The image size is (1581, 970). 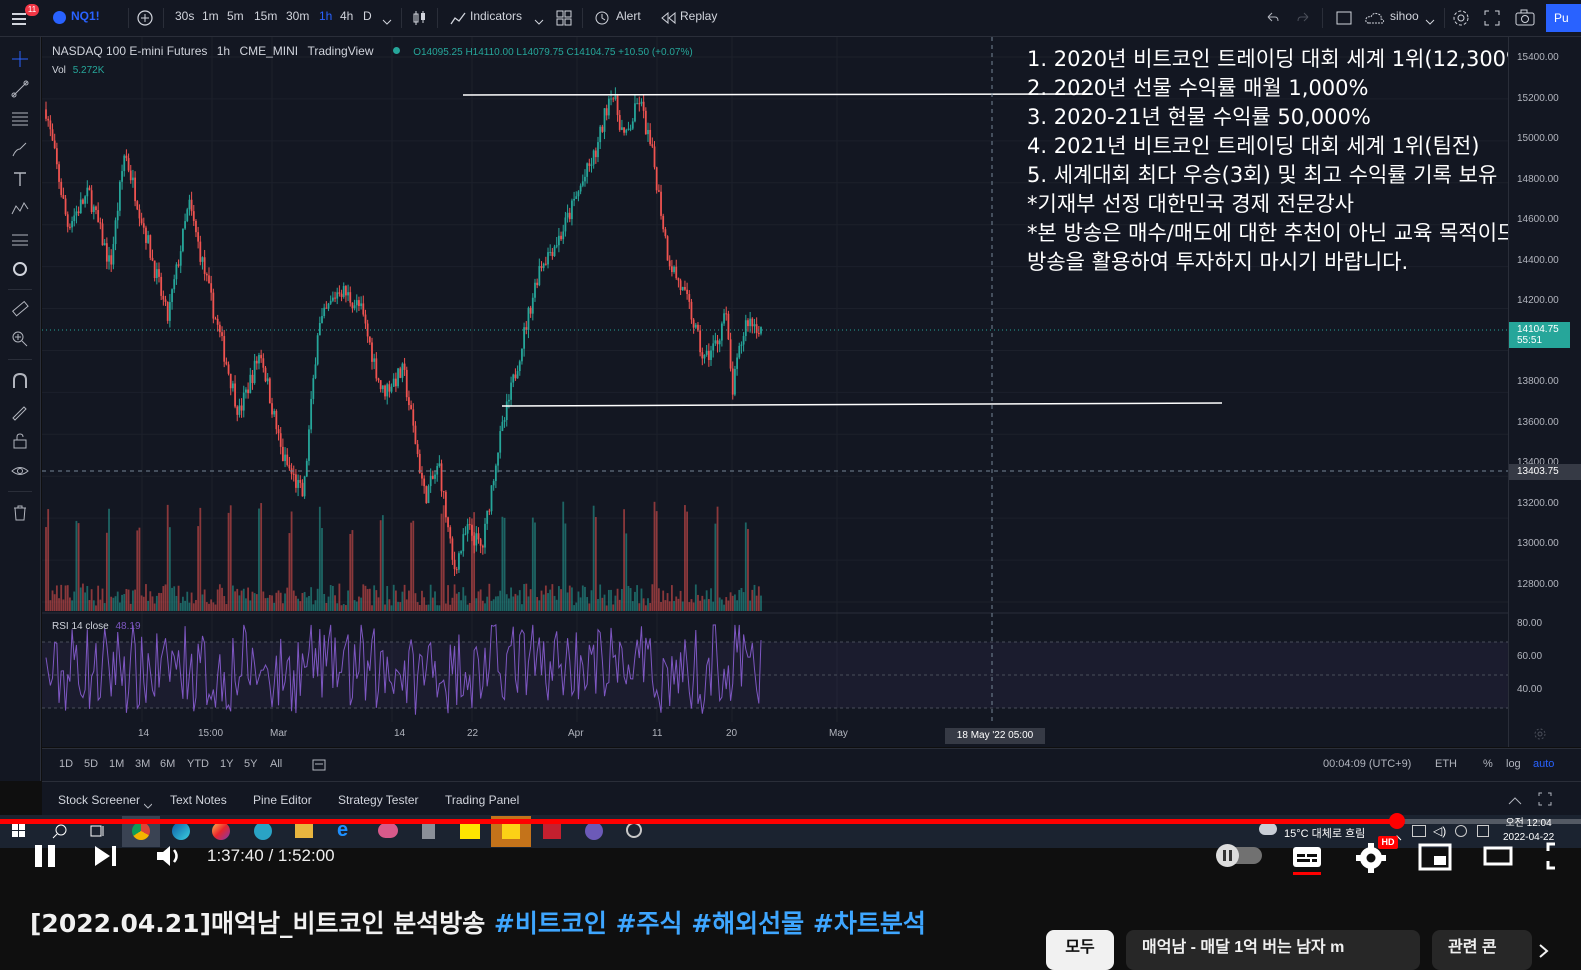 I want to click on auto-scale-toggle: auto, so click(x=1543, y=764).